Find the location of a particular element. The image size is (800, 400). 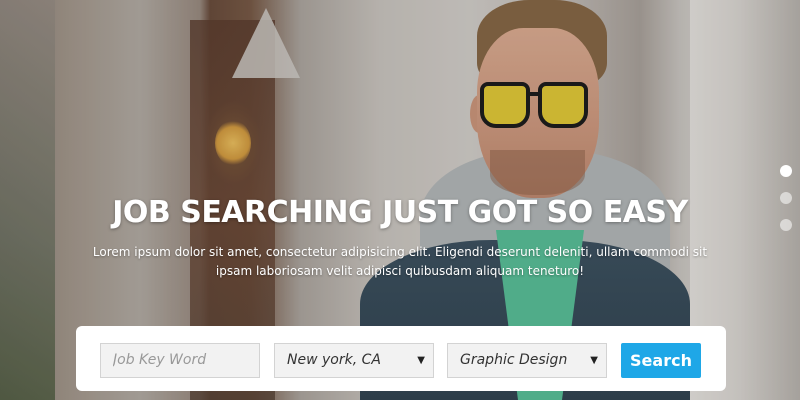

category-select: Graphic Design ▼ is located at coordinates (527, 360).